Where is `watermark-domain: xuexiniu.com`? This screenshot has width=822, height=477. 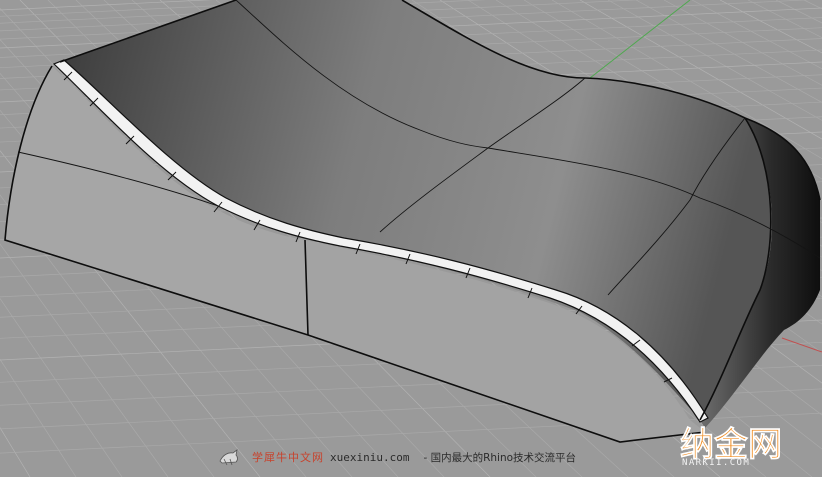 watermark-domain: xuexiniu.com is located at coordinates (370, 457).